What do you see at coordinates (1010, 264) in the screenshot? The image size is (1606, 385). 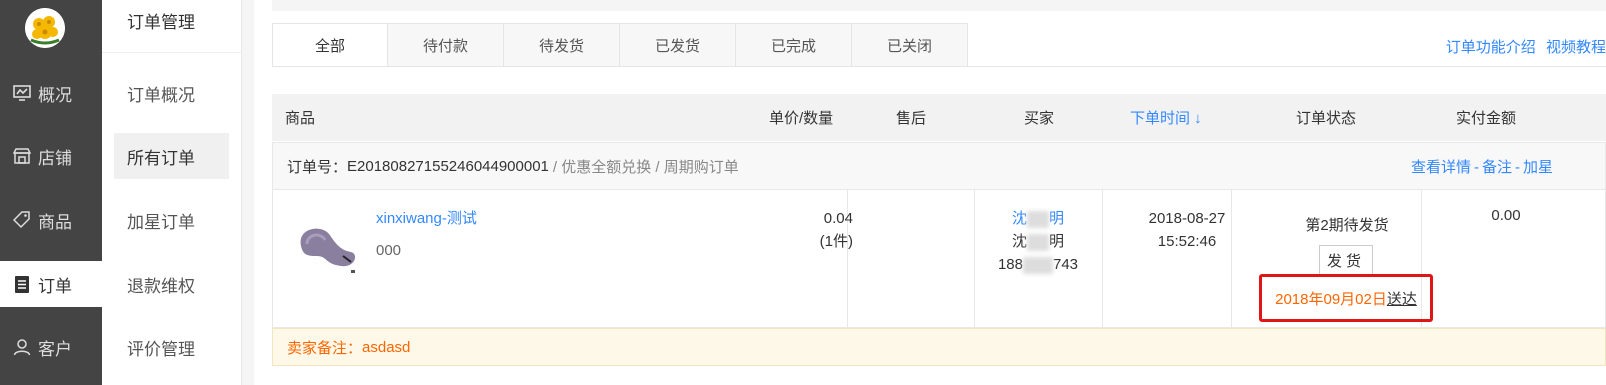 I see `buyer-phone-start: 188` at bounding box center [1010, 264].